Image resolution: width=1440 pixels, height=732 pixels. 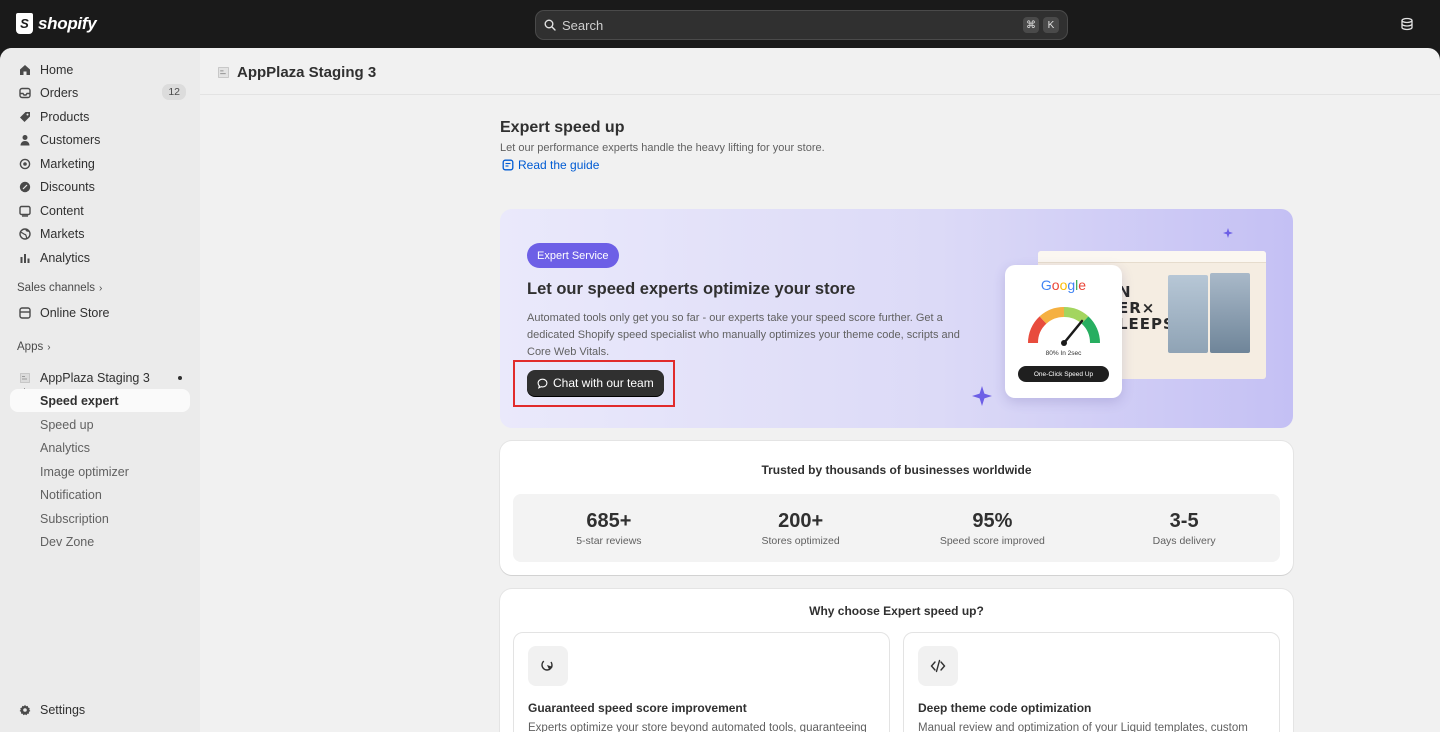 What do you see at coordinates (938, 666) in the screenshot?
I see `code-icon` at bounding box center [938, 666].